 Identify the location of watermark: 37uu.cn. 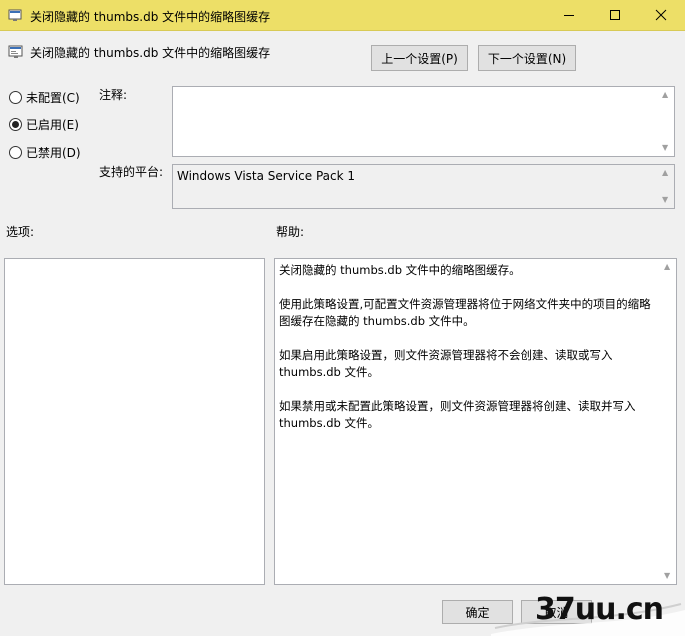
(588, 613).